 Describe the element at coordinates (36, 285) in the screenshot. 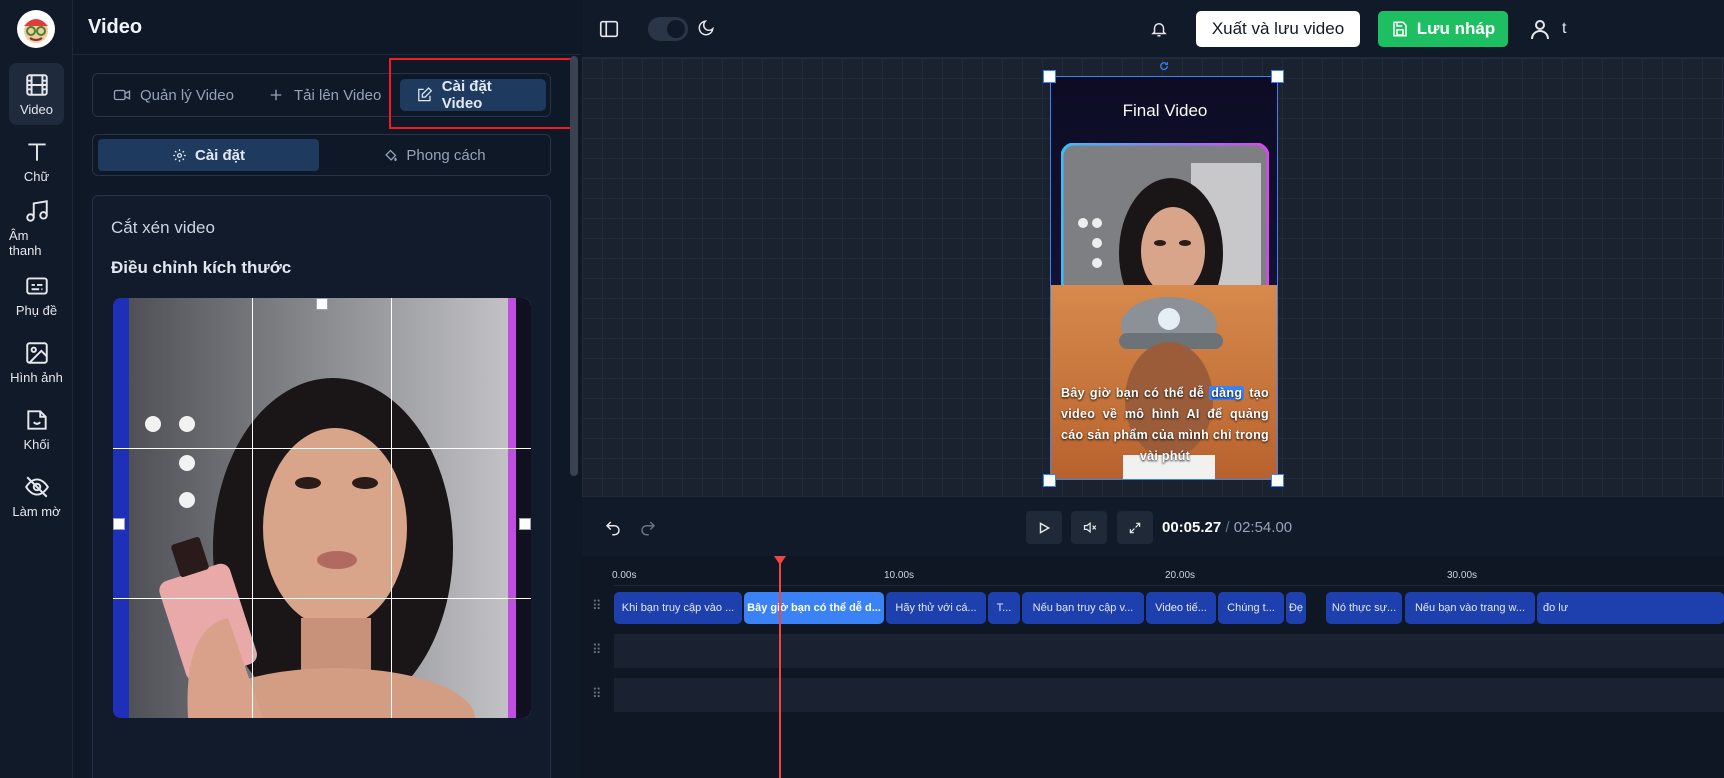

I see `subtitle-icon` at that location.